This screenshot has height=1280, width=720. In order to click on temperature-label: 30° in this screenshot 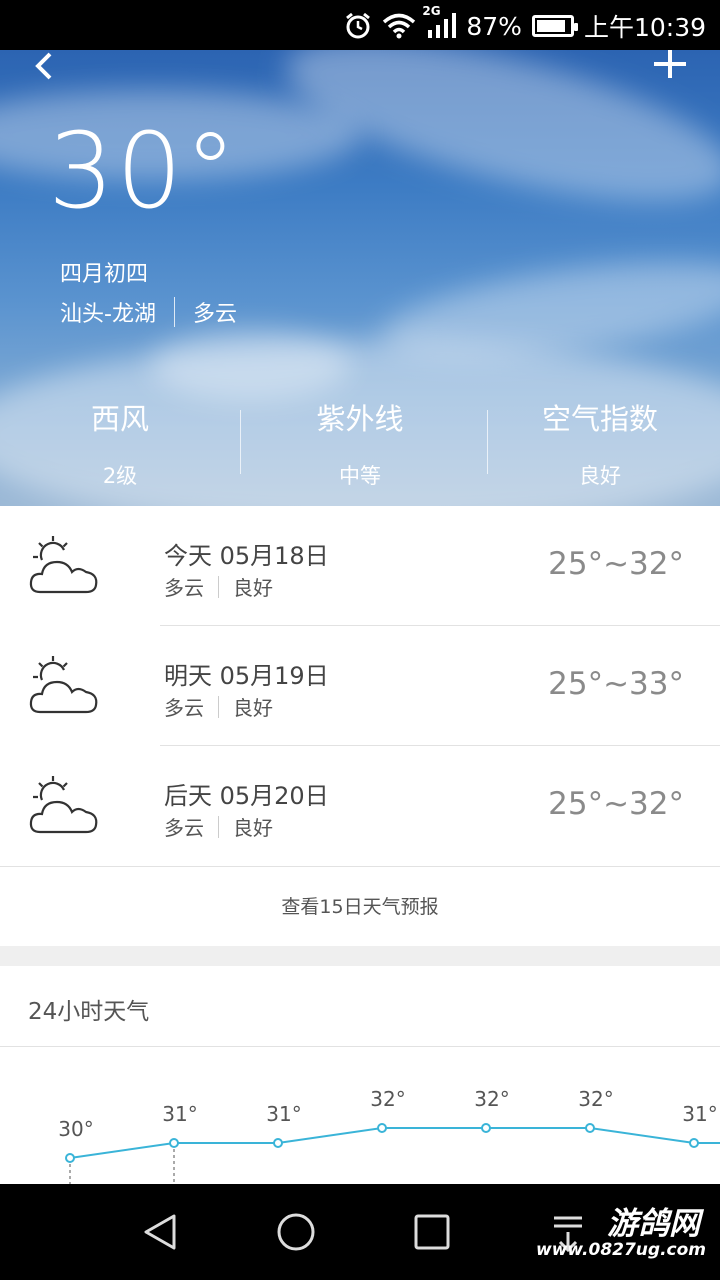, I will do `click(75, 1129)`.